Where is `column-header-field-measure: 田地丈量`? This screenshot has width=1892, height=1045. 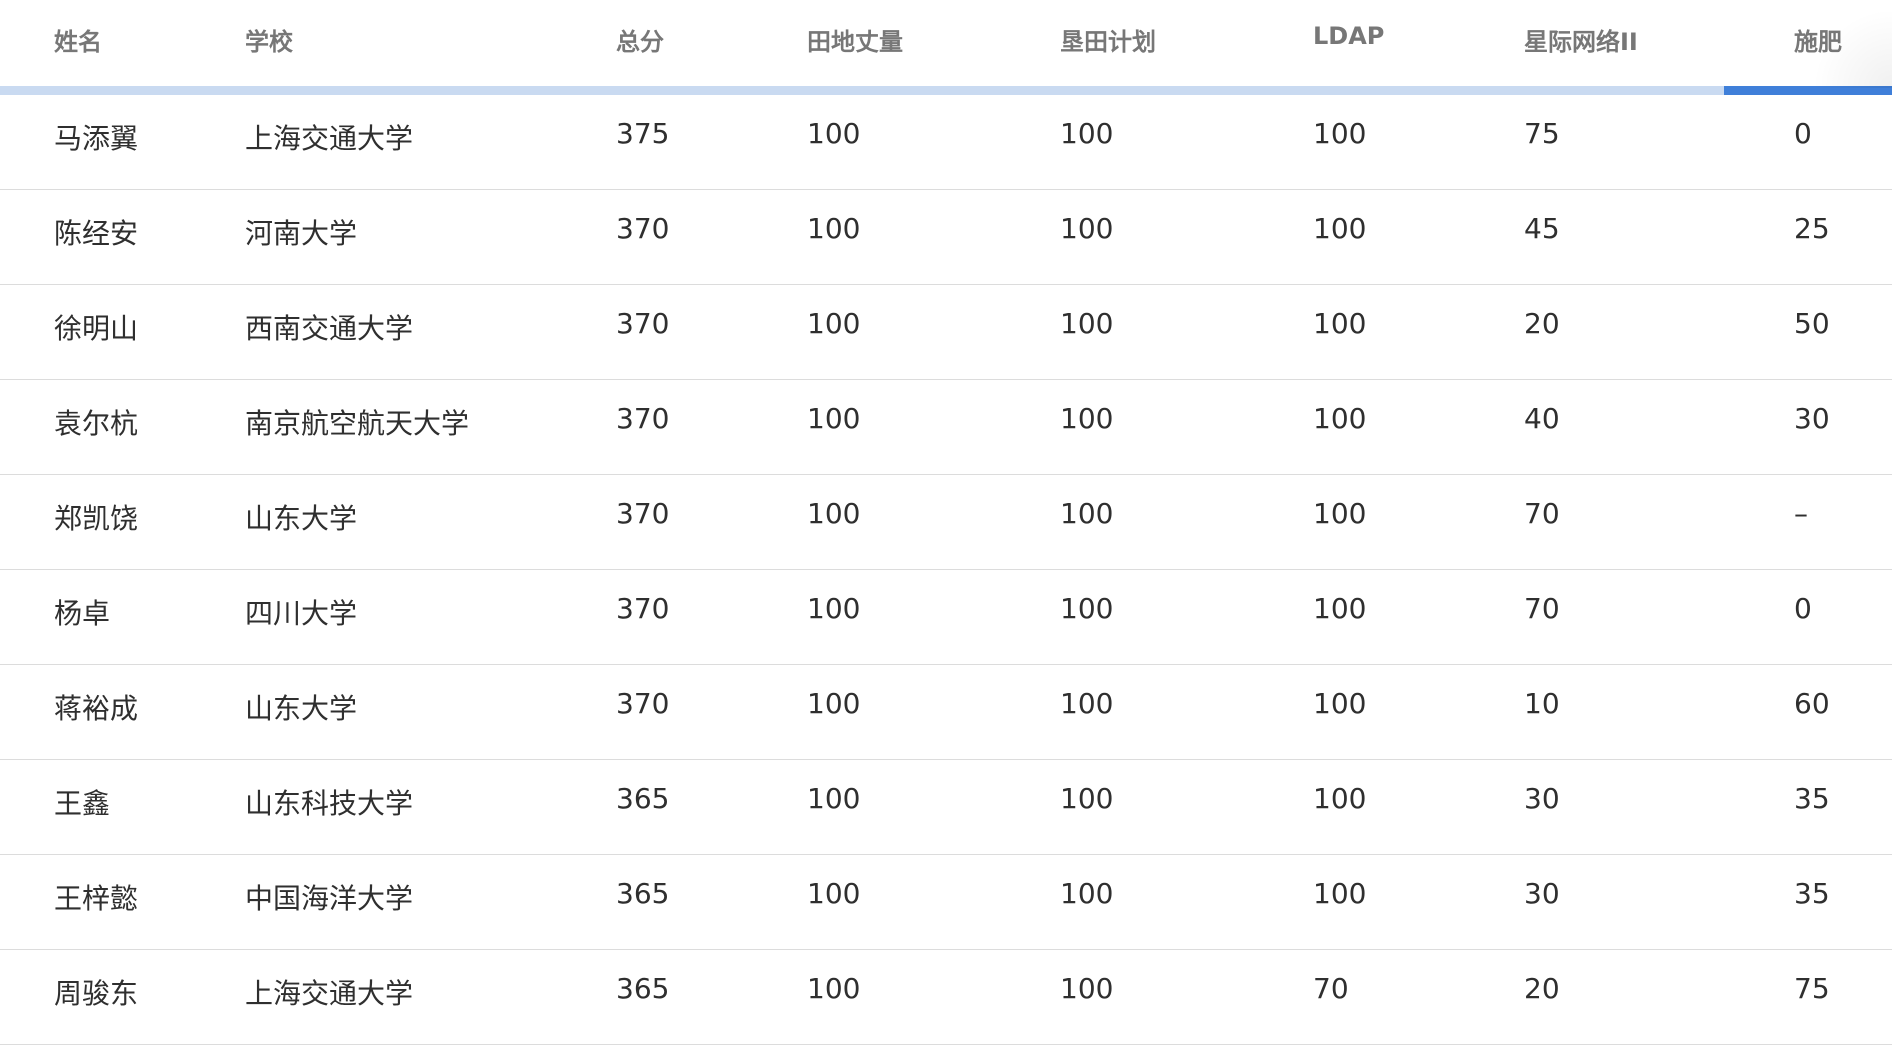
column-header-field-measure: 田地丈量 is located at coordinates (855, 39).